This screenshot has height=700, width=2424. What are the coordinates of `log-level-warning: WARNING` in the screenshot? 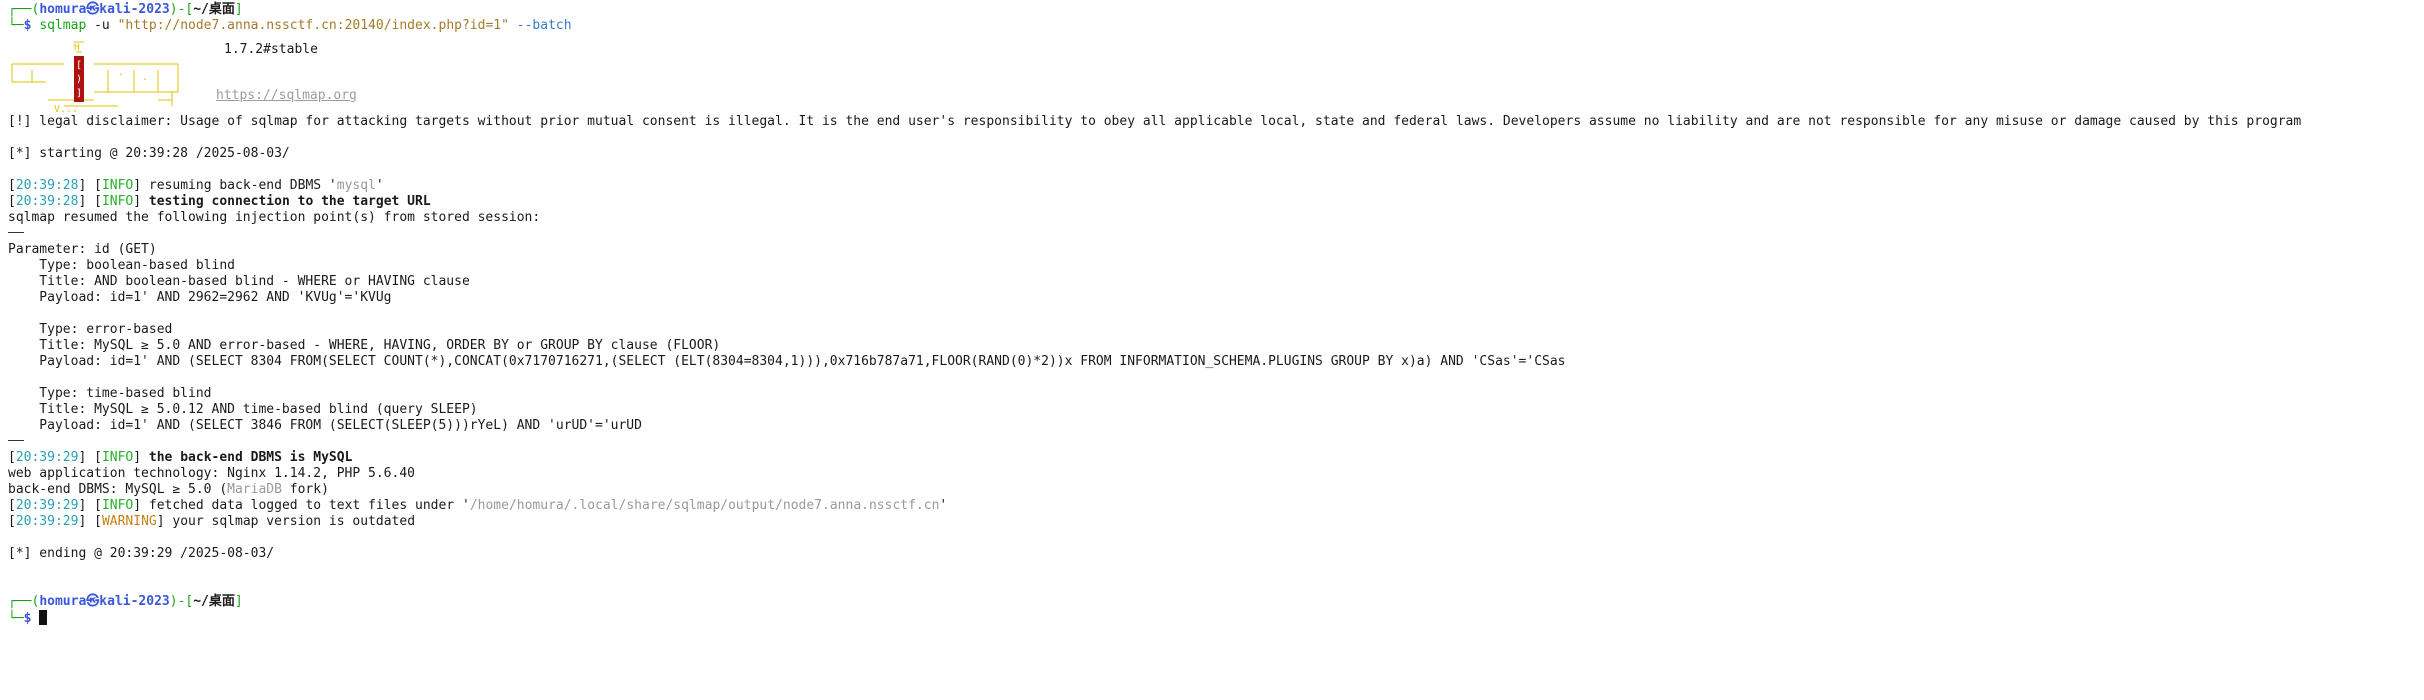 It's located at (129, 521).